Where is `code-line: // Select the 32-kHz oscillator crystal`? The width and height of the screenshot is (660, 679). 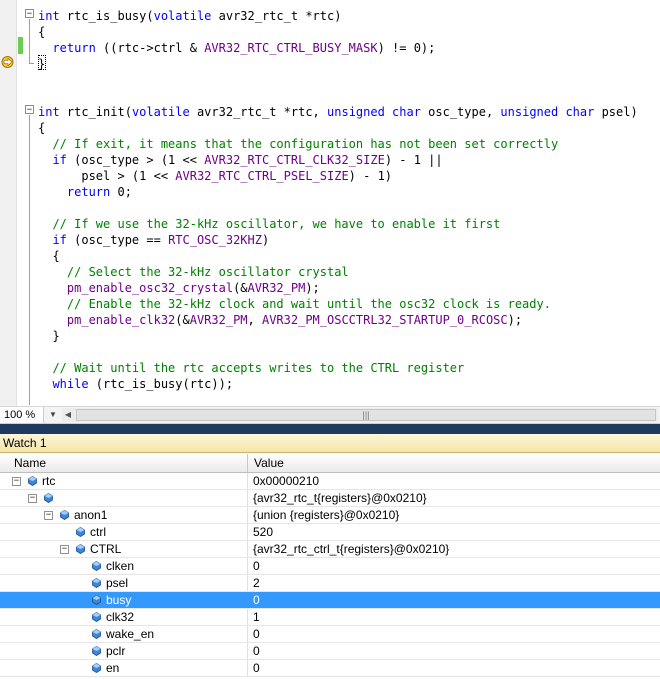 code-line: // Select the 32-kHz oscillator crystal is located at coordinates (193, 272).